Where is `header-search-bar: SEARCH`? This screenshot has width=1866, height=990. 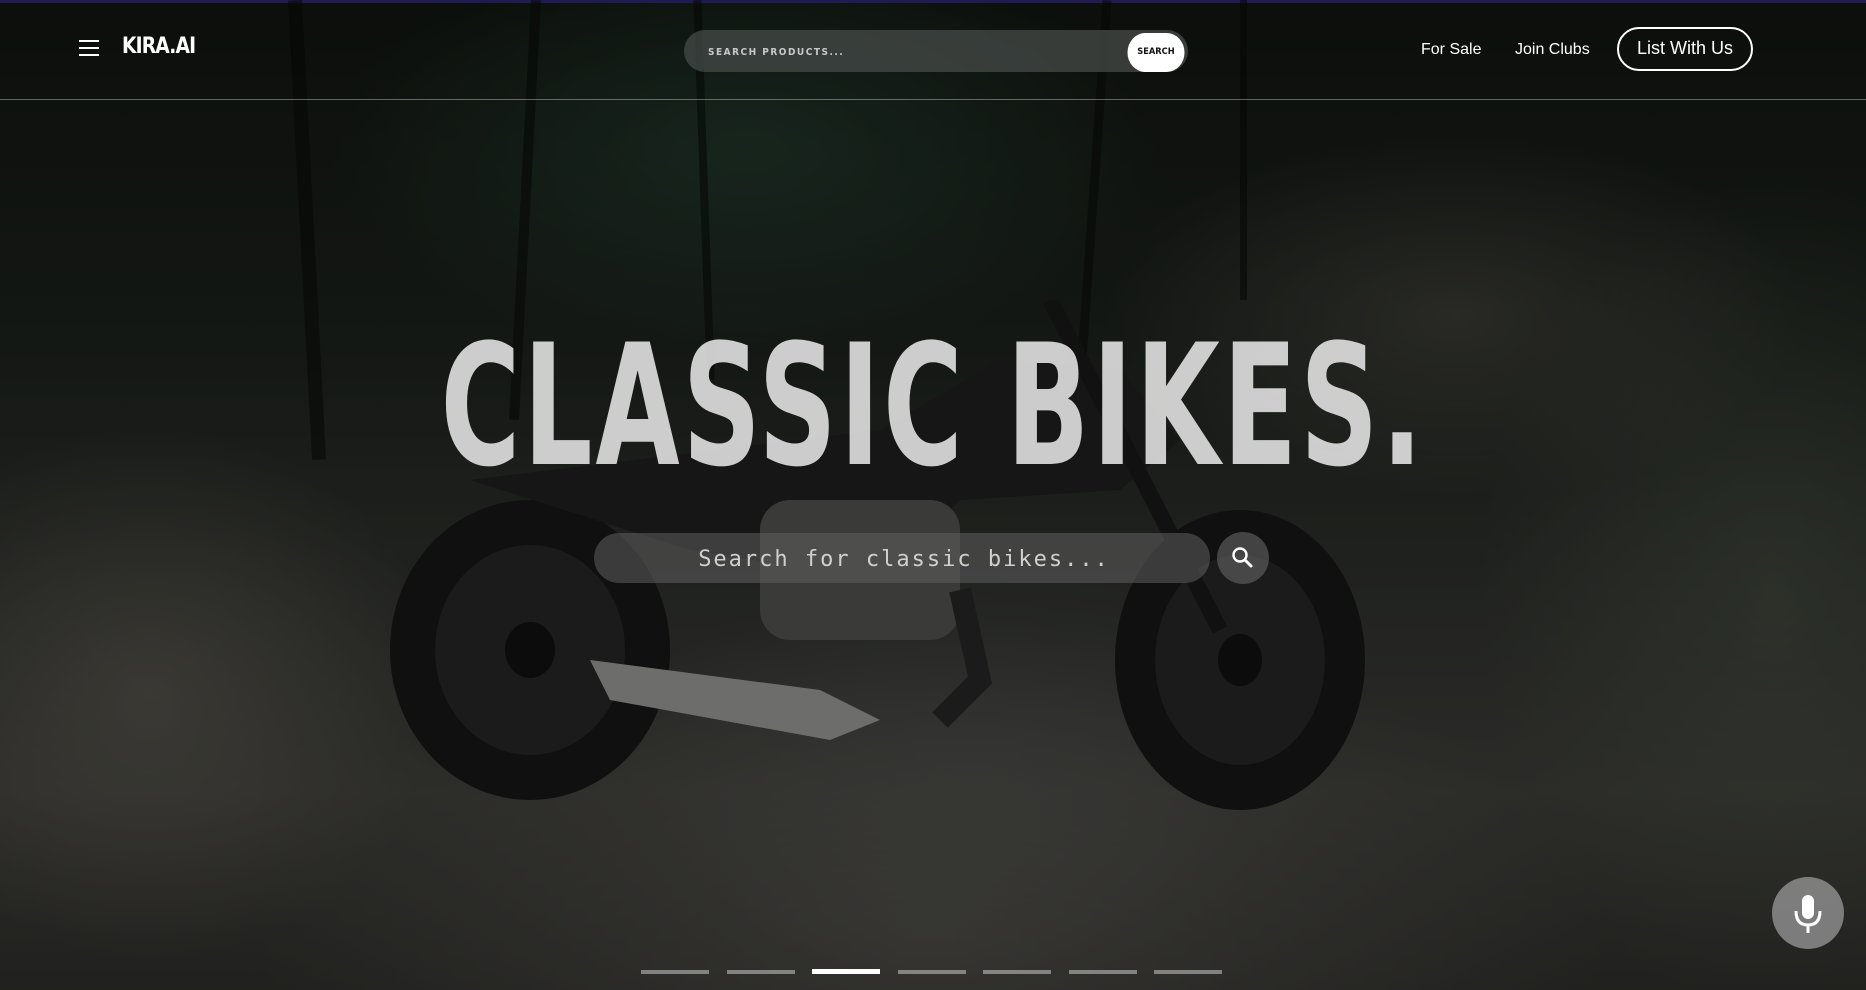 header-search-bar: SEARCH is located at coordinates (936, 51).